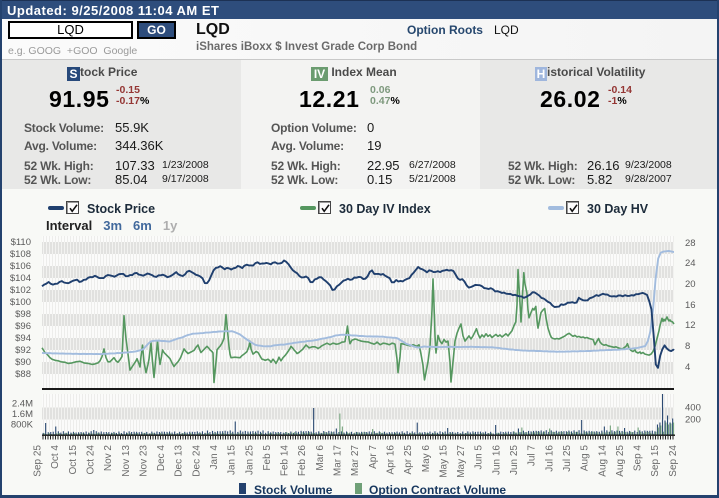 Image resolution: width=719 pixels, height=498 pixels. I want to click on svg-text: 200, so click(693, 420).